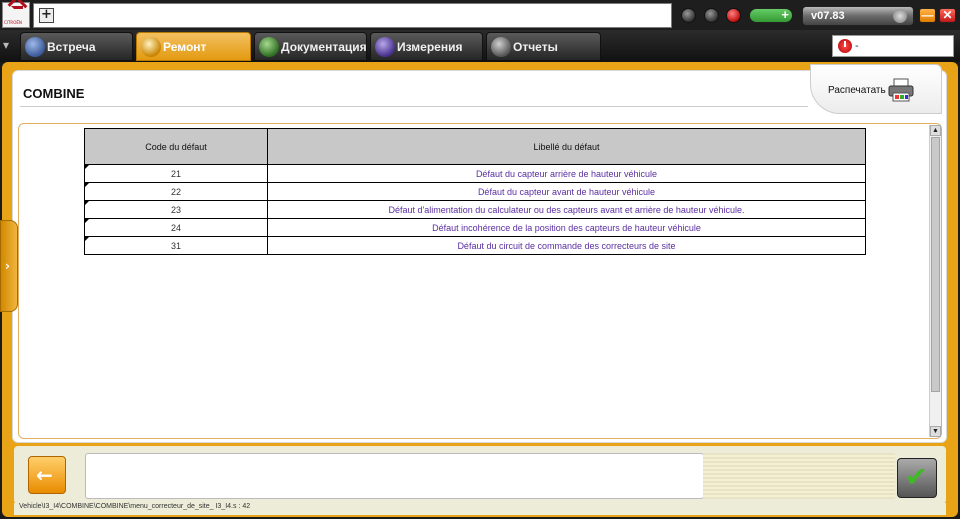  Describe the element at coordinates (917, 478) in the screenshot. I see `validate-button` at that location.